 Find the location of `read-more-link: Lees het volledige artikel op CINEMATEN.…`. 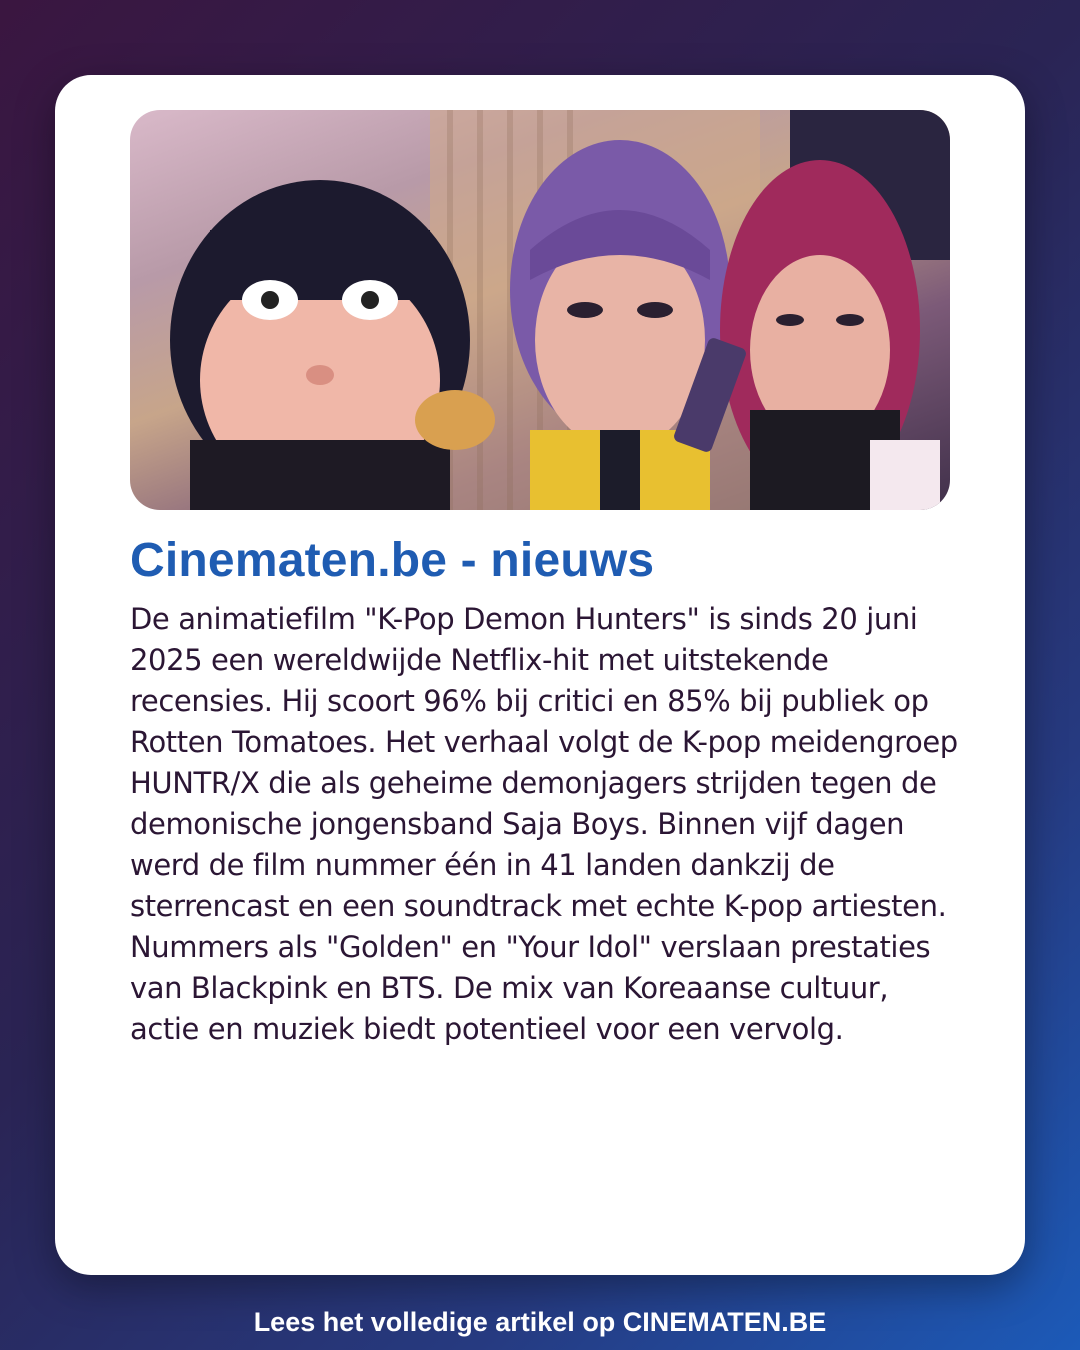

read-more-link: Lees het volledige artikel op CINEMATEN.… is located at coordinates (540, 1322).